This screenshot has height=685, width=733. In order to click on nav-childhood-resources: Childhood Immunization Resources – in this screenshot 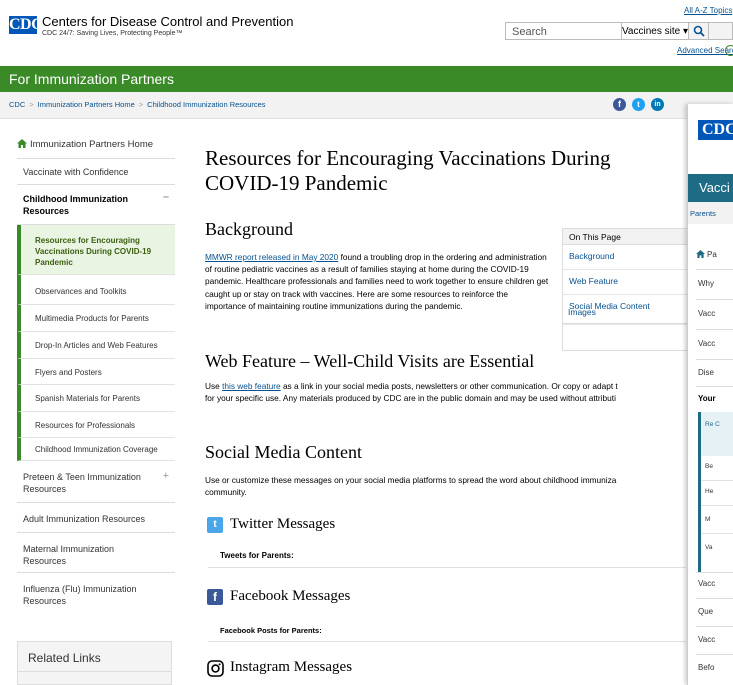, I will do `click(96, 205)`.